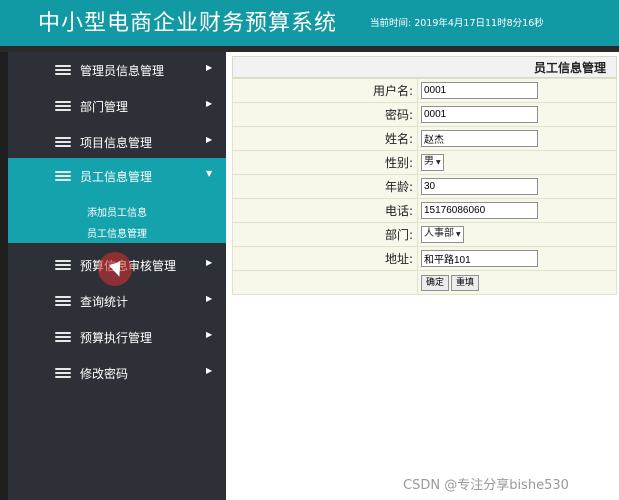  I want to click on sidebar-item-budget-execution: 预算执行管理 ▶, so click(117, 337).